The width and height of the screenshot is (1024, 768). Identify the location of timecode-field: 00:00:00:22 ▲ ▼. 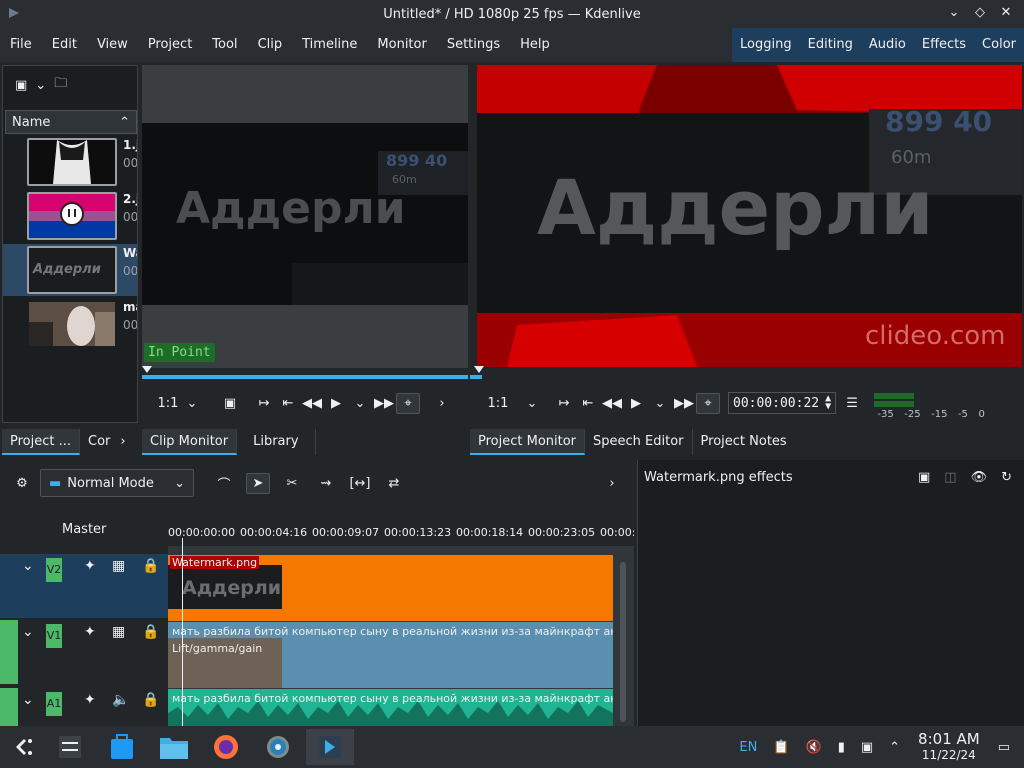
(782, 403).